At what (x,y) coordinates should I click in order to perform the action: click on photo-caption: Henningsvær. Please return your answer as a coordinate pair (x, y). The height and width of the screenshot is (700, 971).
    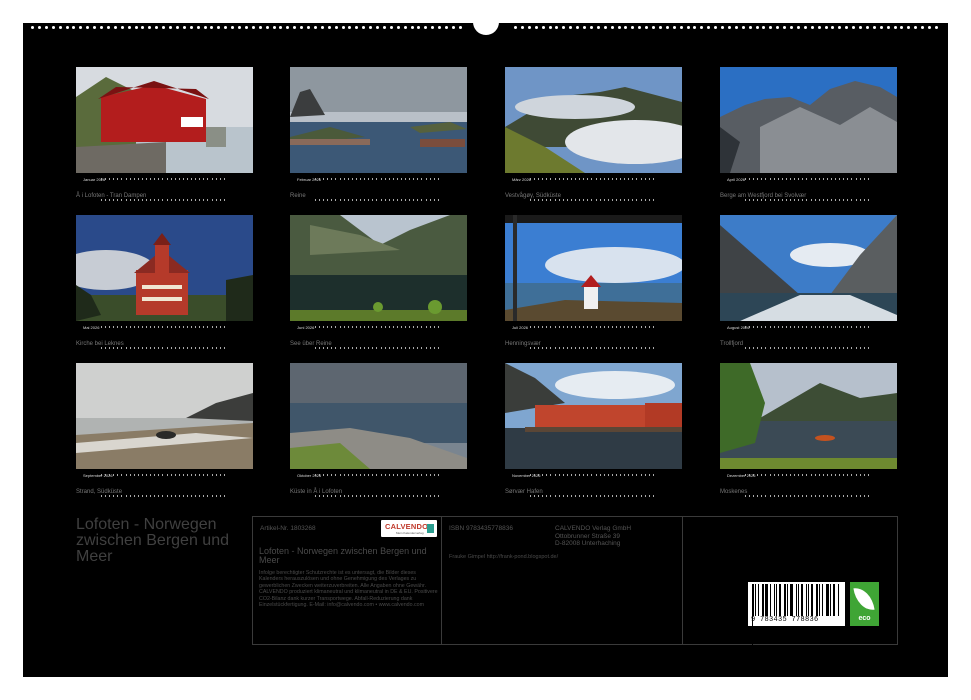
    Looking at the image, I should click on (523, 344).